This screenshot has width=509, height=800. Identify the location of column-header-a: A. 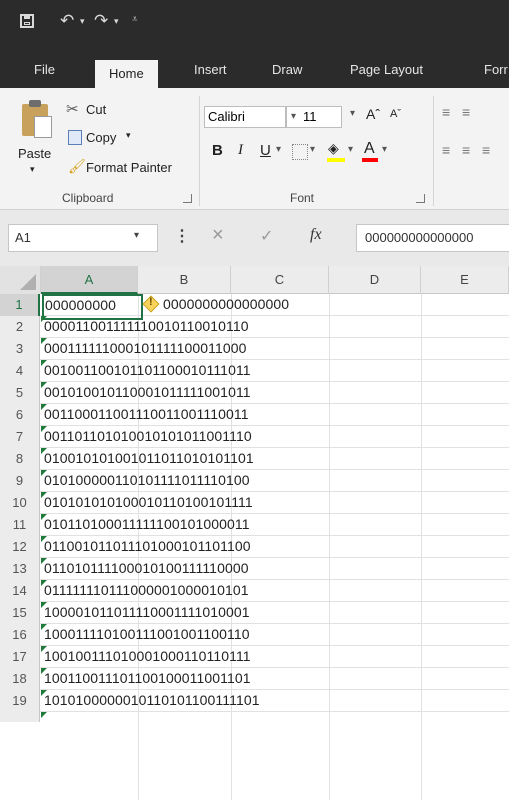
(89, 280).